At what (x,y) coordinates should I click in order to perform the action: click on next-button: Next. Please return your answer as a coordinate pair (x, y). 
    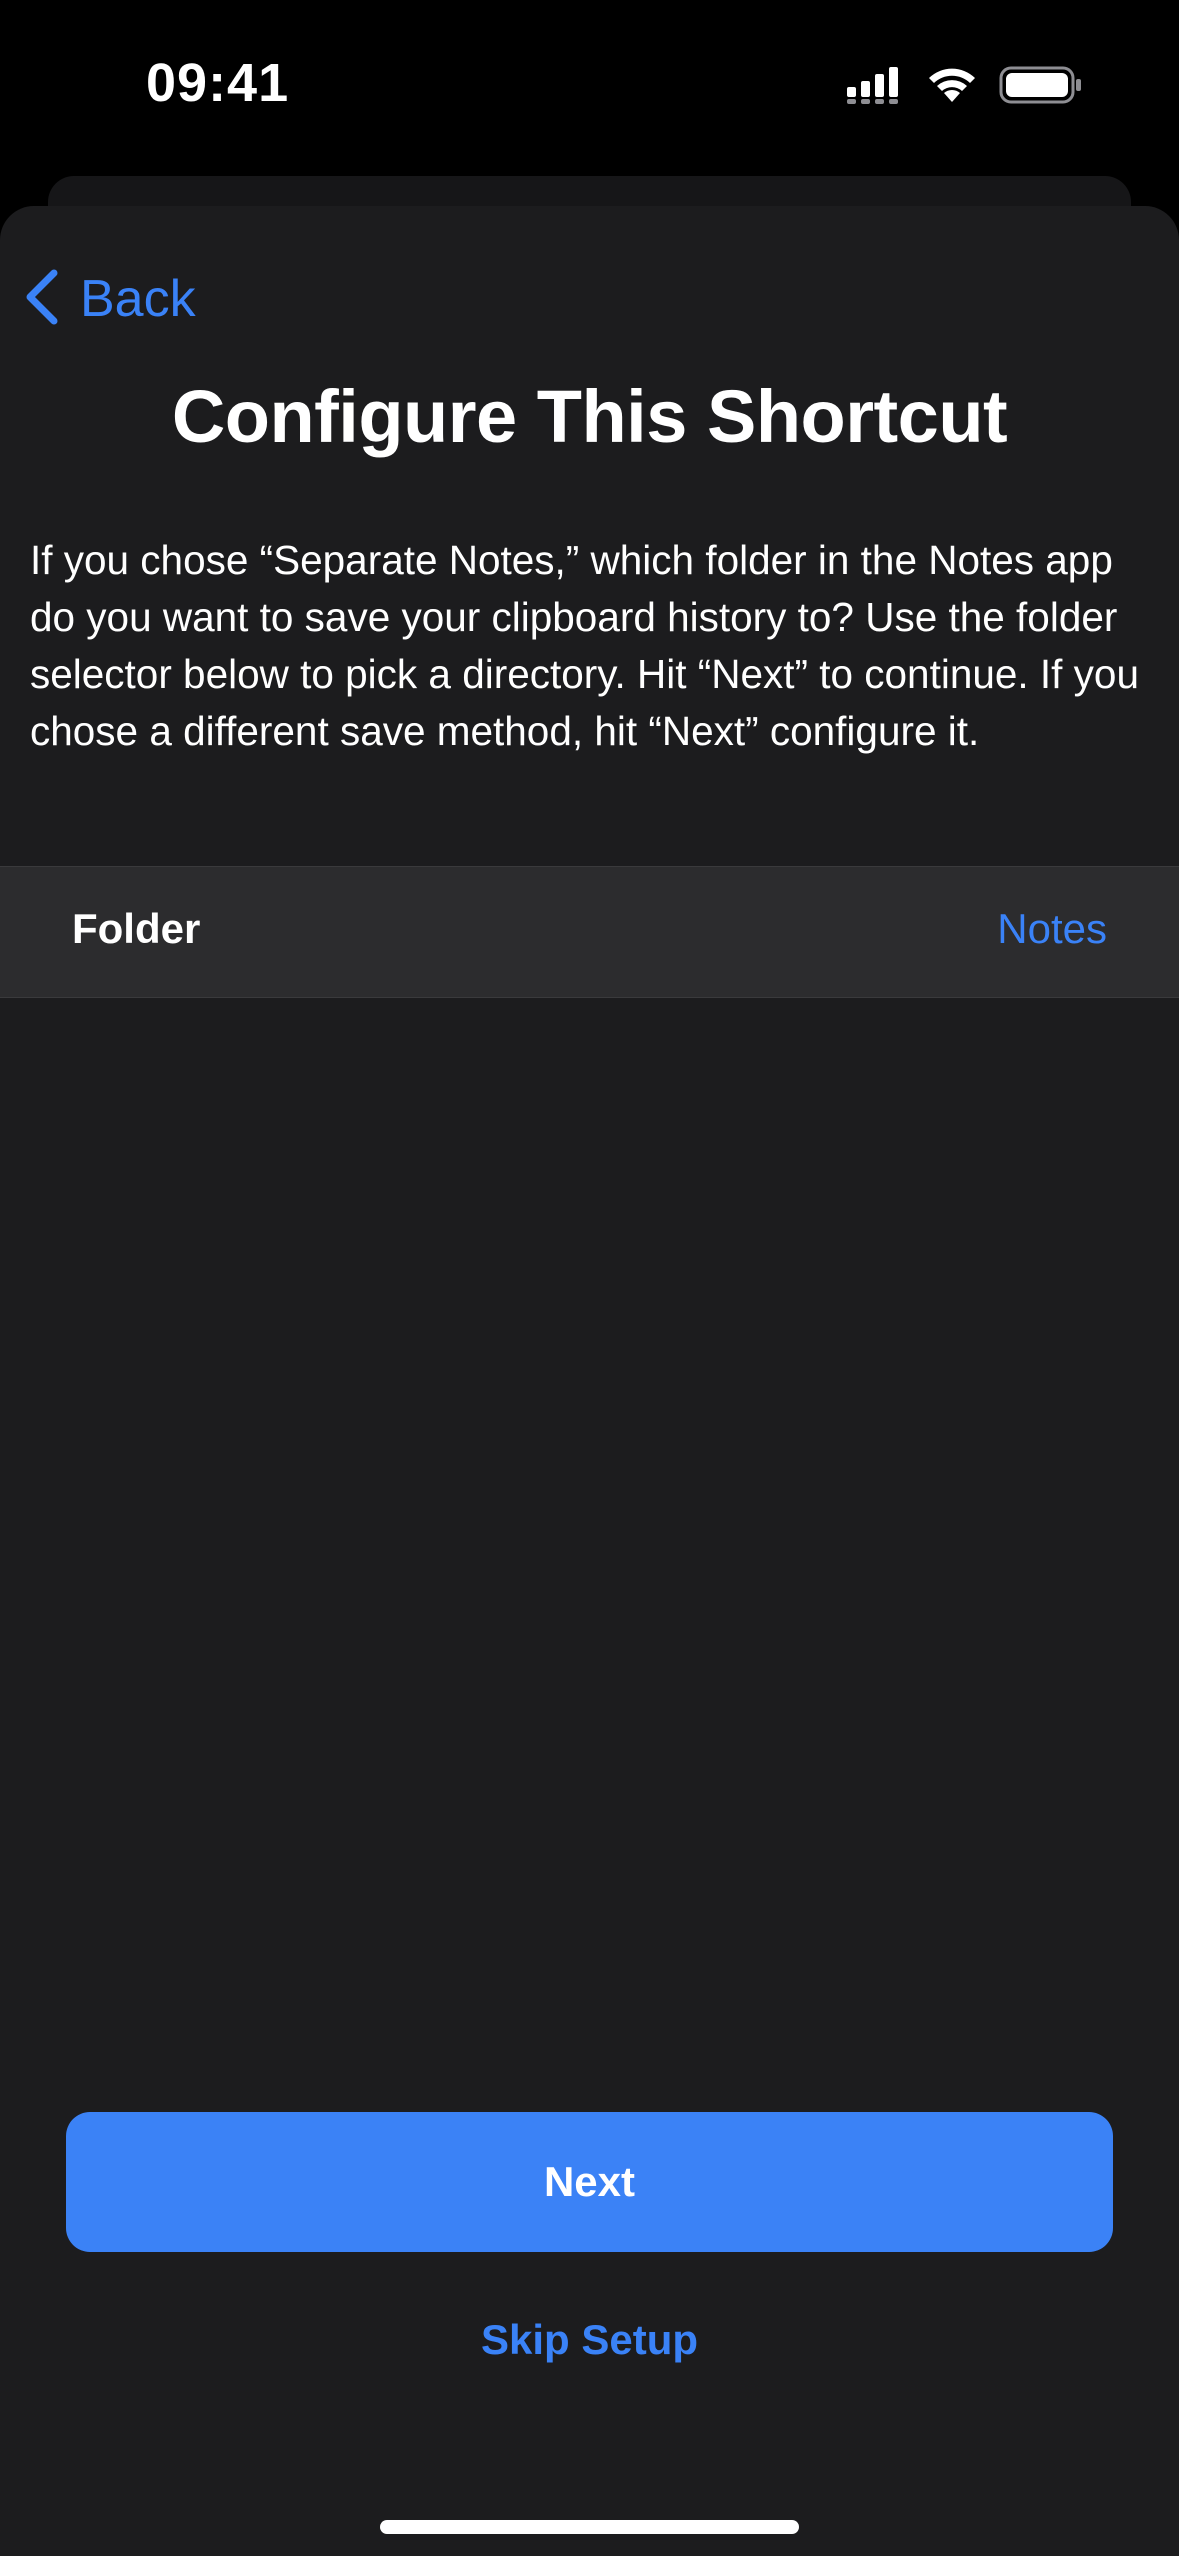
    Looking at the image, I should click on (589, 2182).